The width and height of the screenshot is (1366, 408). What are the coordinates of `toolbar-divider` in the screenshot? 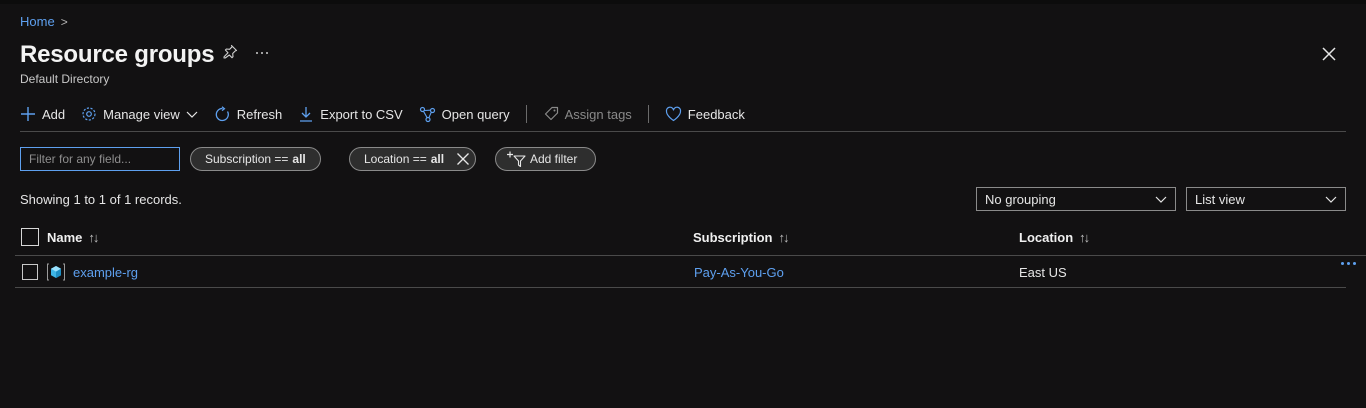 It's located at (683, 131).